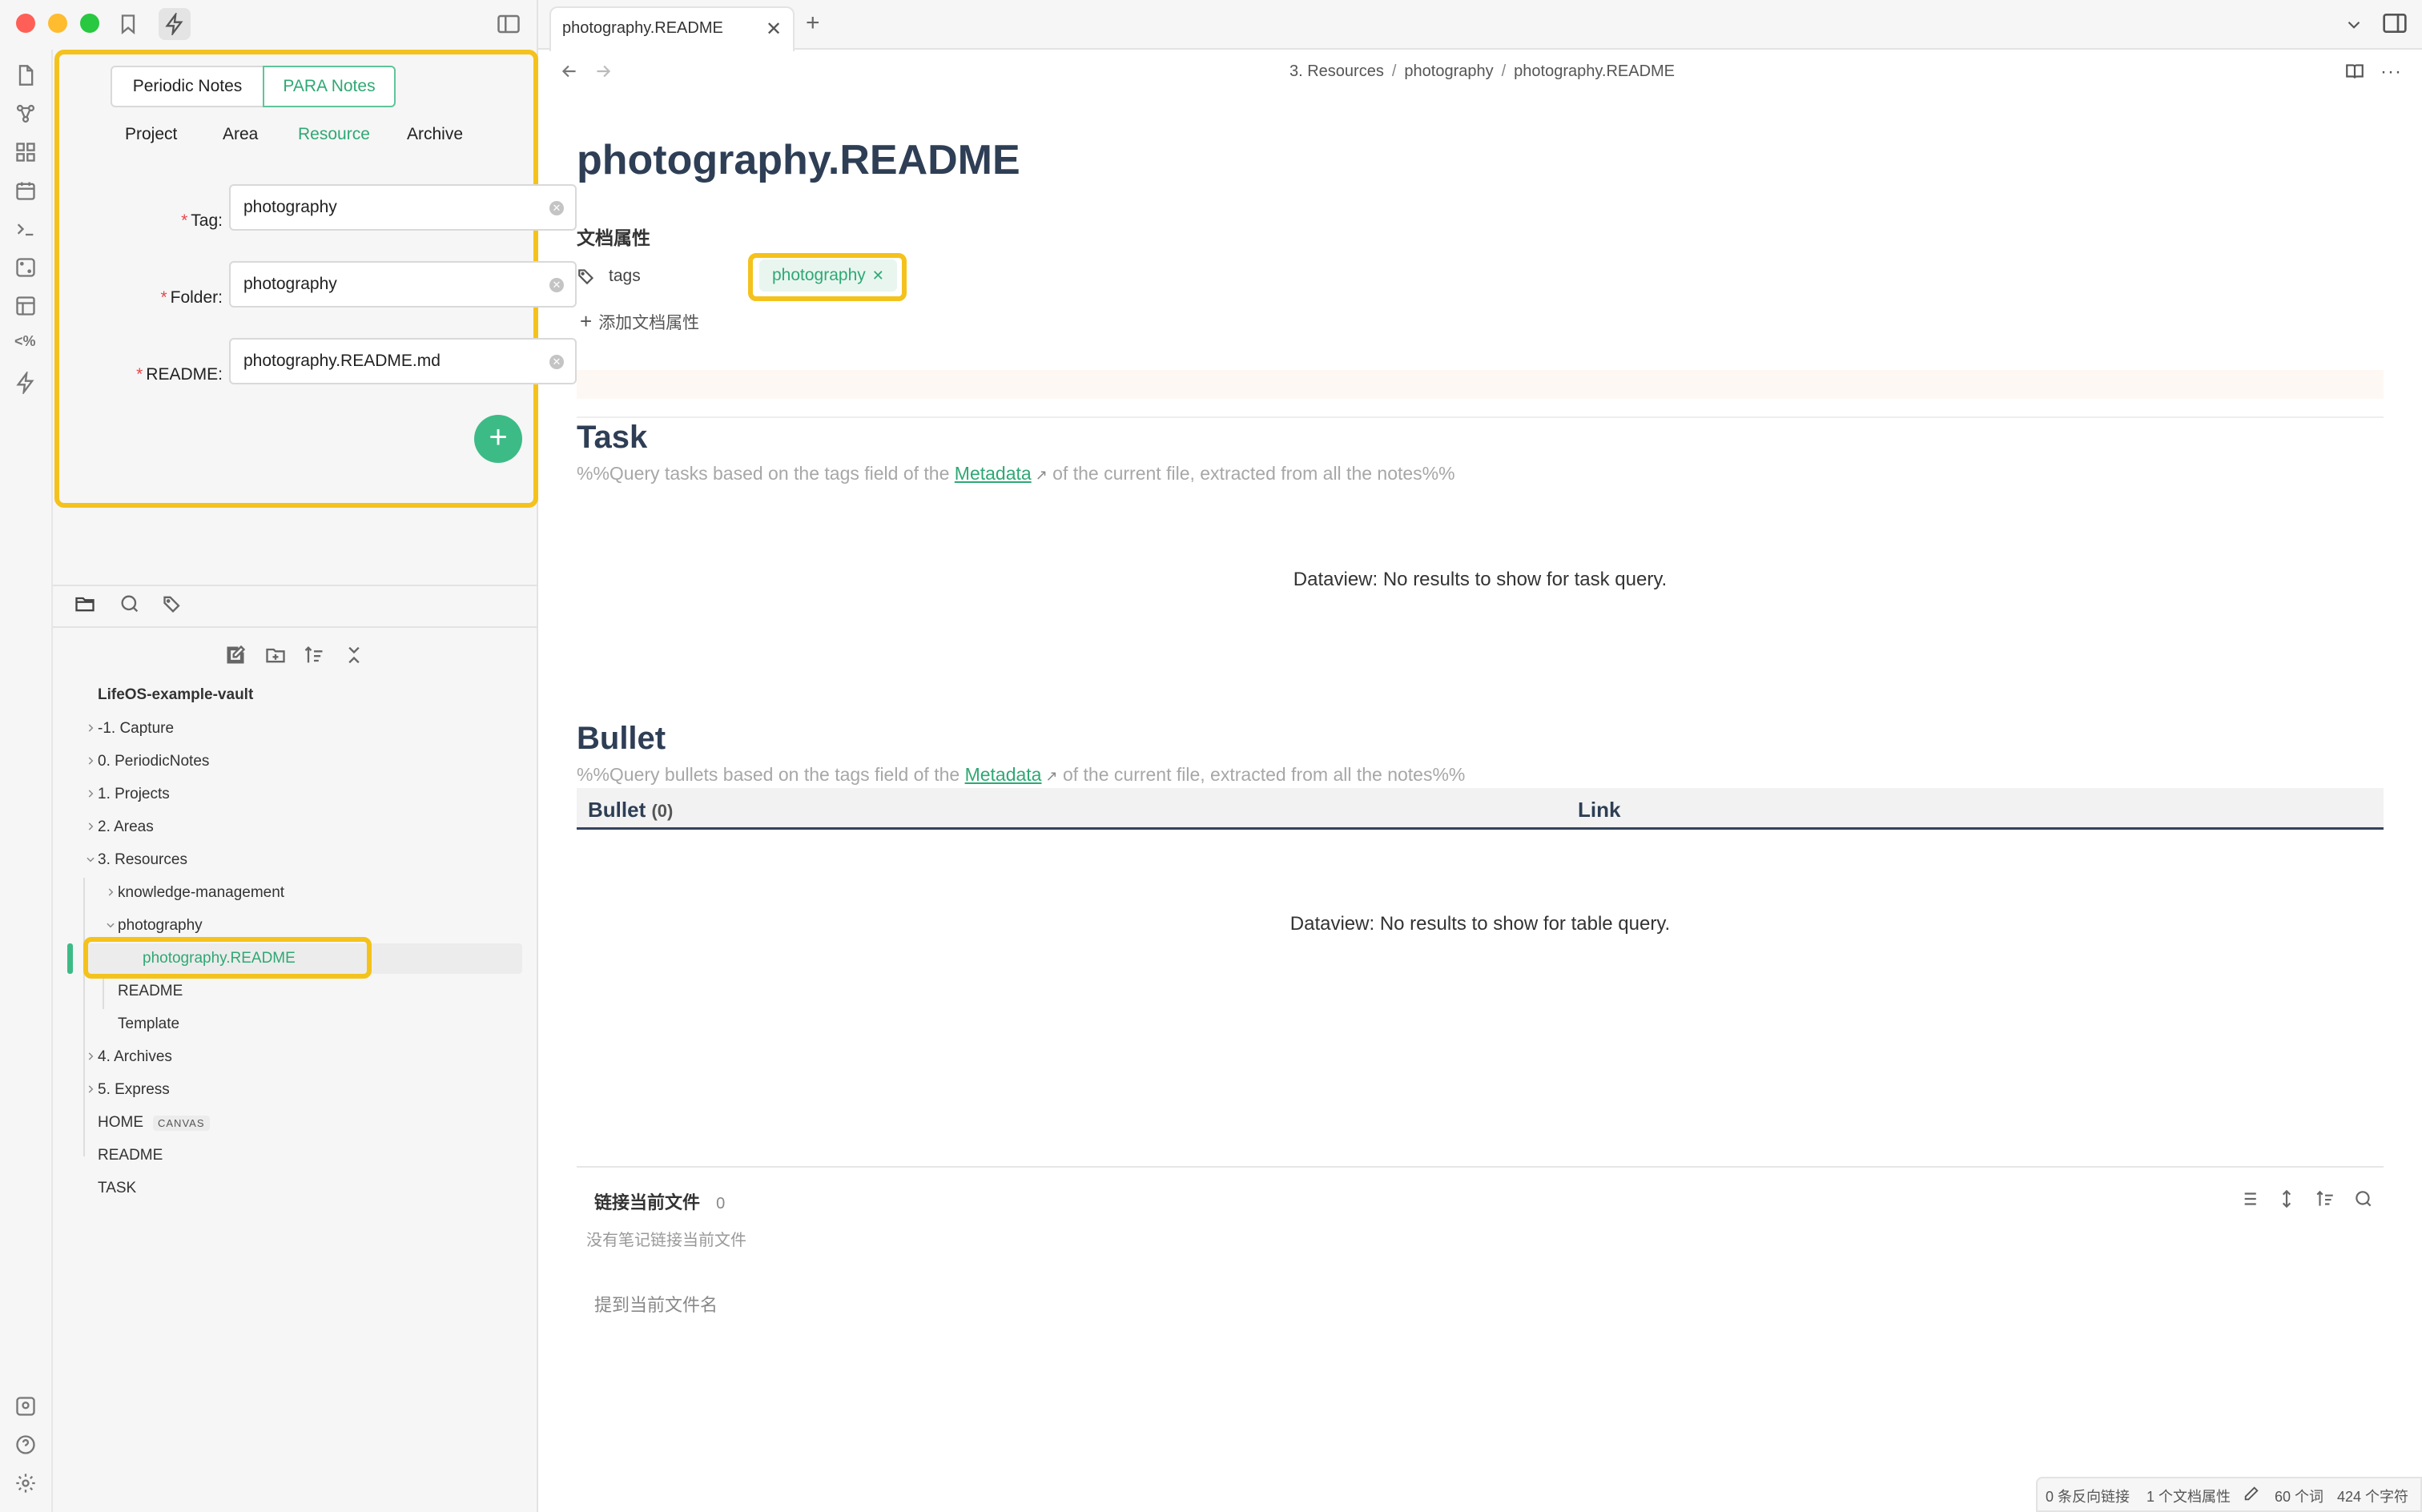 Image resolution: width=2422 pixels, height=1512 pixels. I want to click on tab-archive: Archive, so click(435, 134).